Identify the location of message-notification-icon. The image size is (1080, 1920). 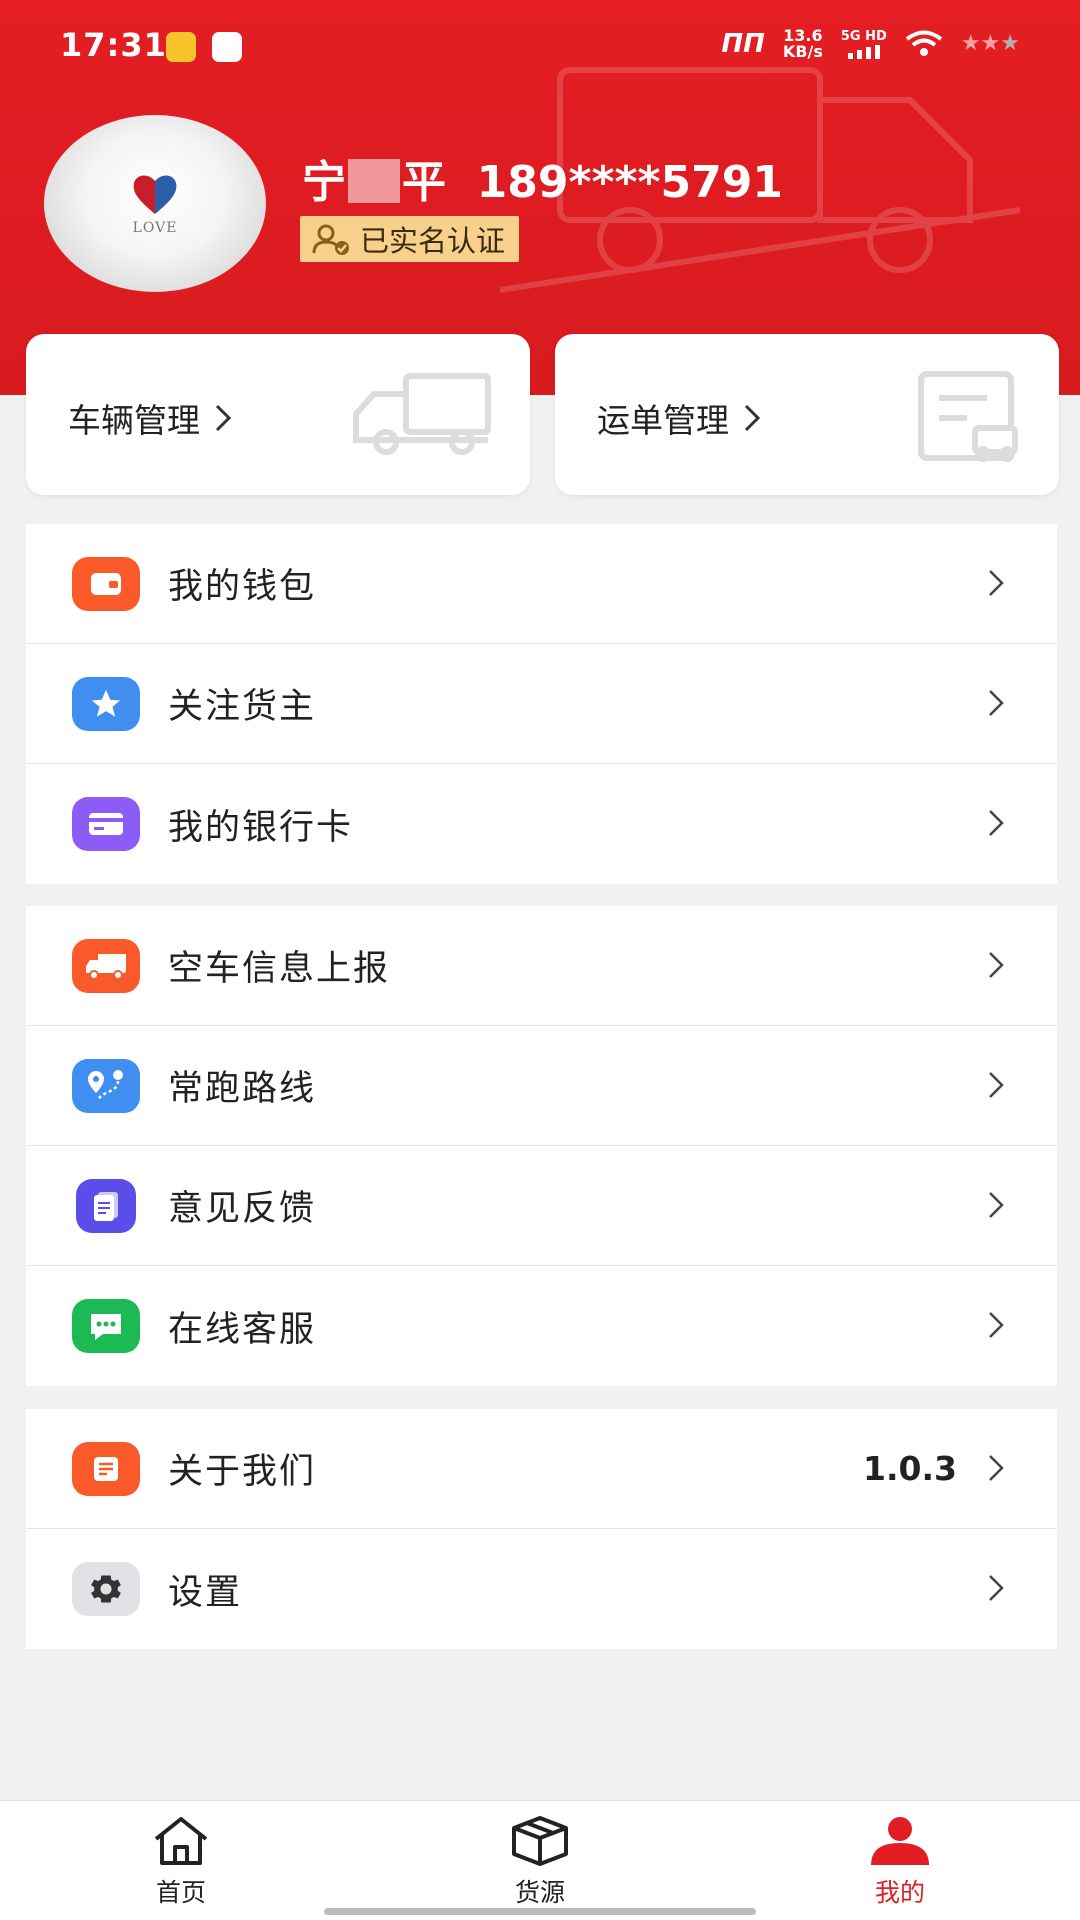
(227, 47).